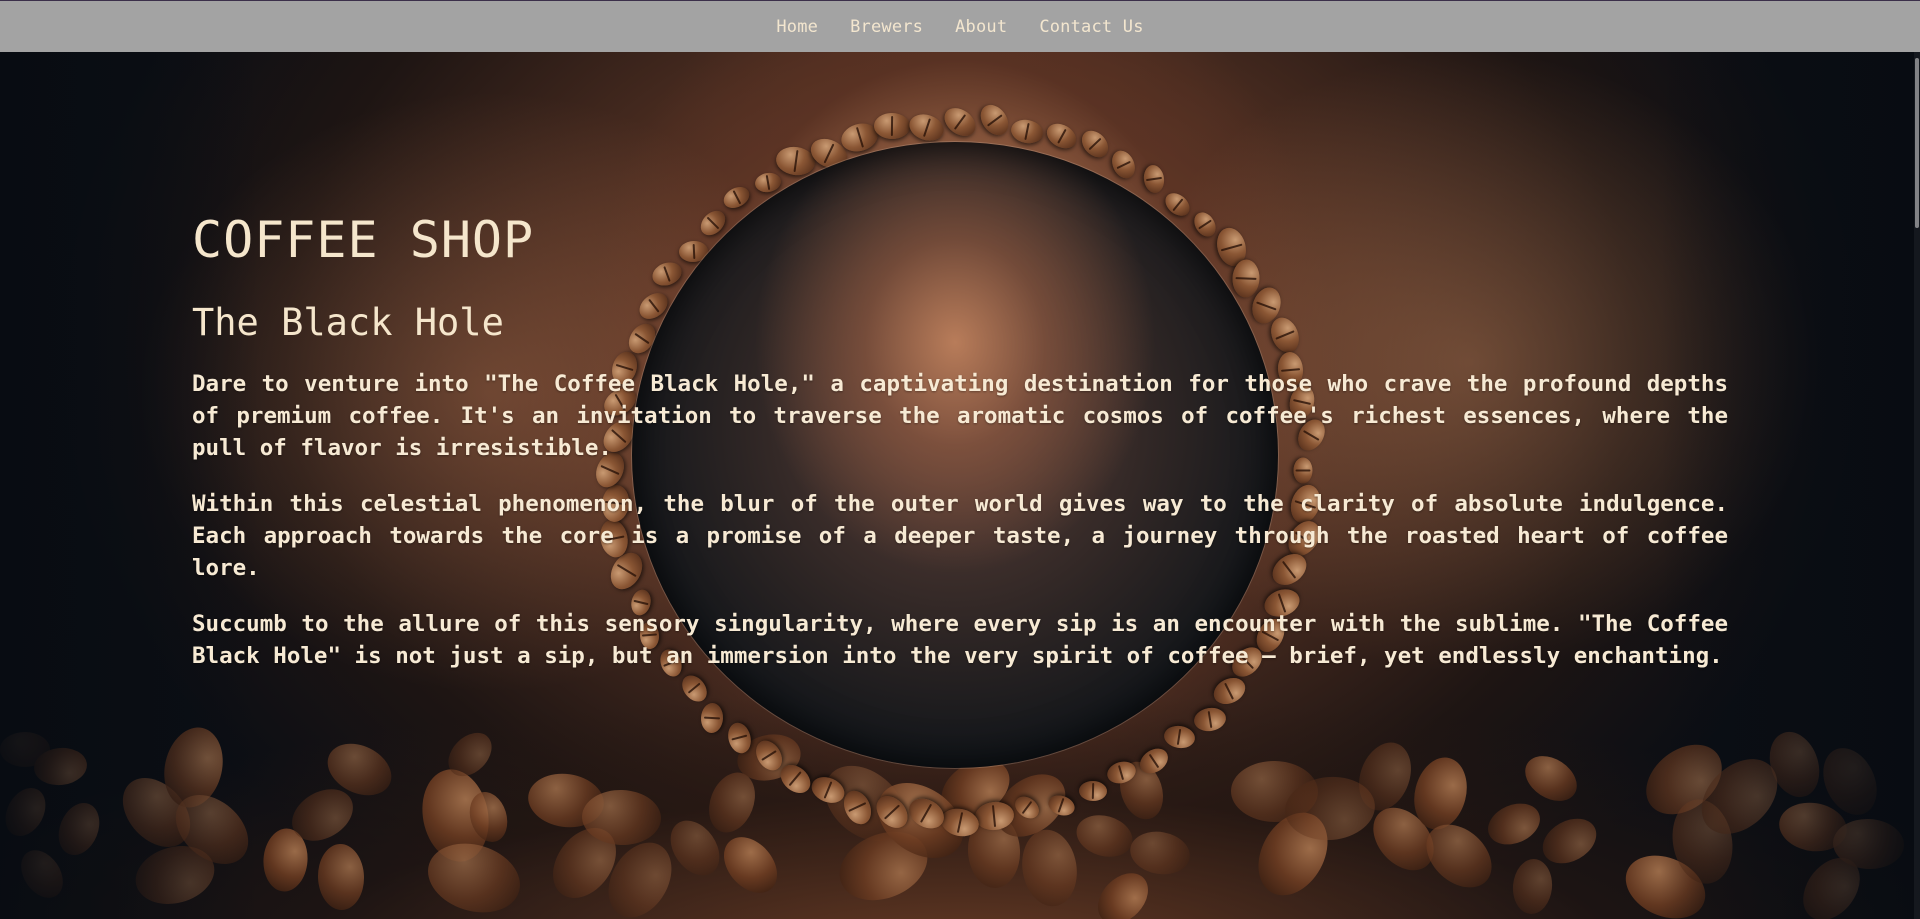 The width and height of the screenshot is (1920, 919). Describe the element at coordinates (886, 27) in the screenshot. I see `nav-link-brewers: Brewers` at that location.